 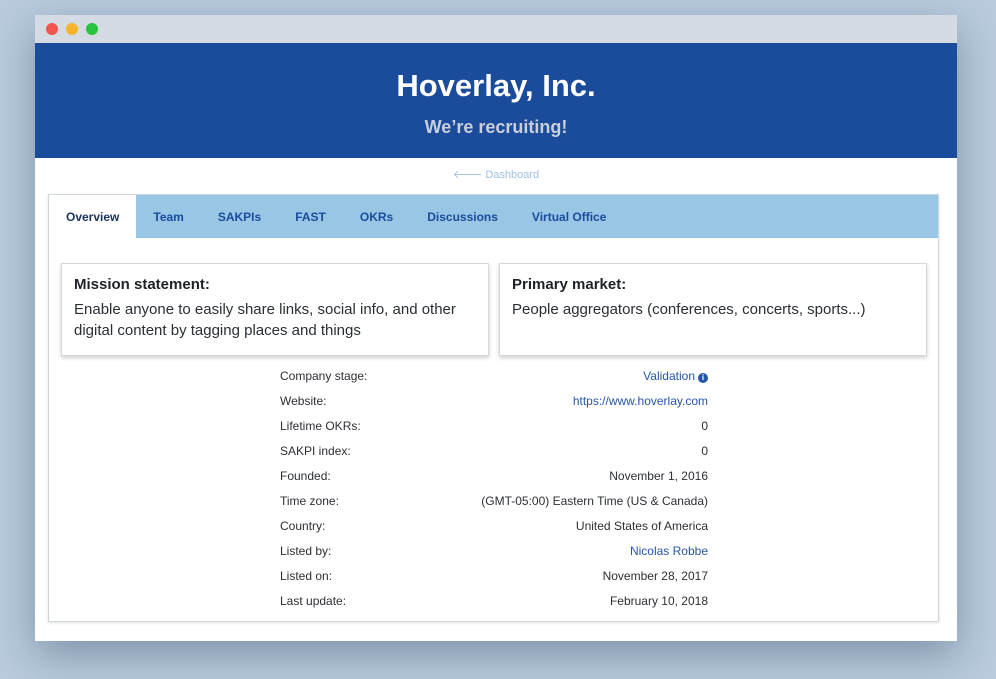 What do you see at coordinates (494, 381) in the screenshot?
I see `detail-row-company-stage: Company stage: Validation i` at bounding box center [494, 381].